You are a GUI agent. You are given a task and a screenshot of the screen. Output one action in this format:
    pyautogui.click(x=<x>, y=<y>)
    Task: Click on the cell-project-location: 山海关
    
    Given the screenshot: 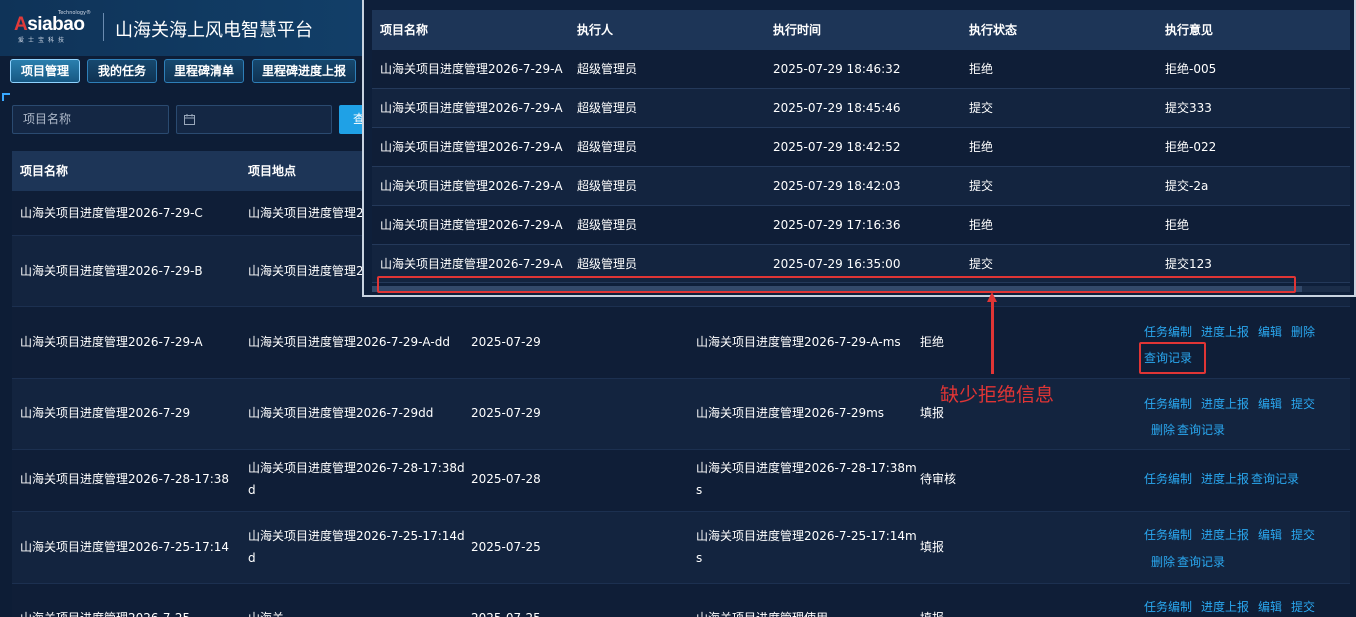 What is the action you would take?
    pyautogui.click(x=266, y=612)
    